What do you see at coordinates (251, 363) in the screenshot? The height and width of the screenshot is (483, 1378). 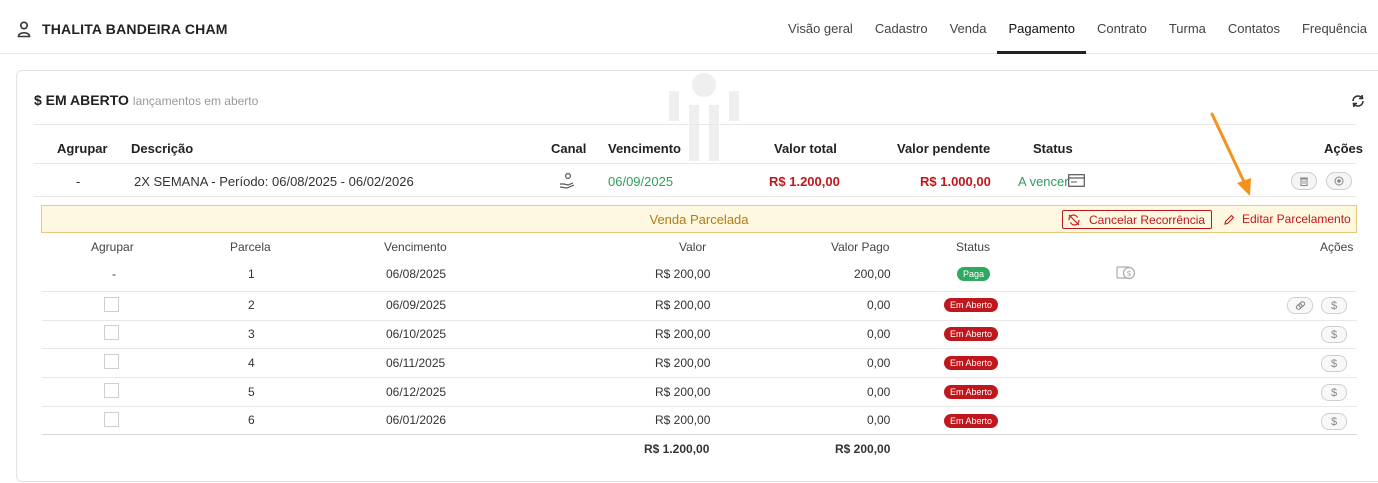 I see `installment-number: 4` at bounding box center [251, 363].